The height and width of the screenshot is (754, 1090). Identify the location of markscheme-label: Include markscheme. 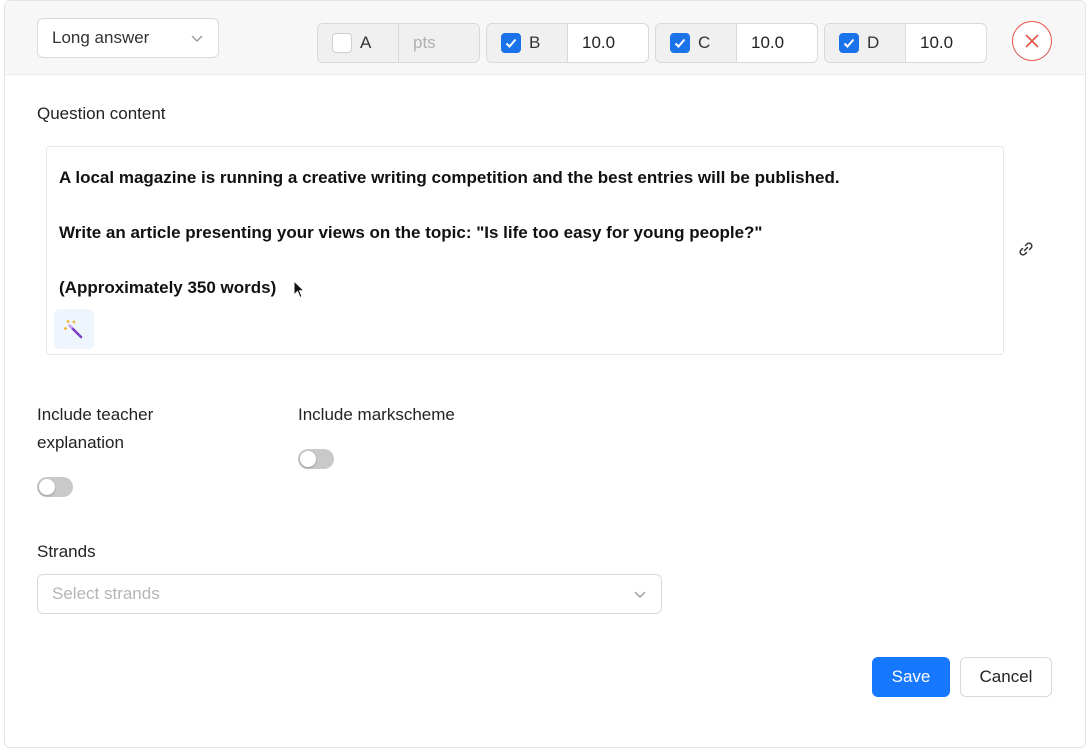
(376, 414).